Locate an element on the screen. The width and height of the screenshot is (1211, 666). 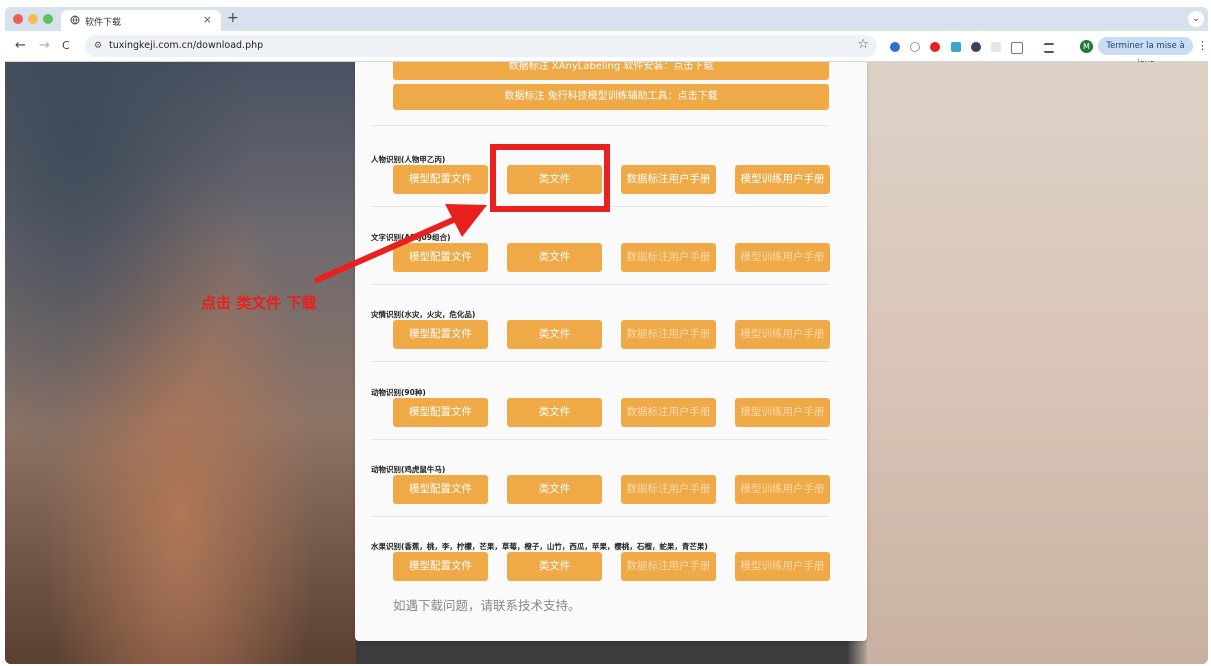
globe-icon is located at coordinates (75, 20).